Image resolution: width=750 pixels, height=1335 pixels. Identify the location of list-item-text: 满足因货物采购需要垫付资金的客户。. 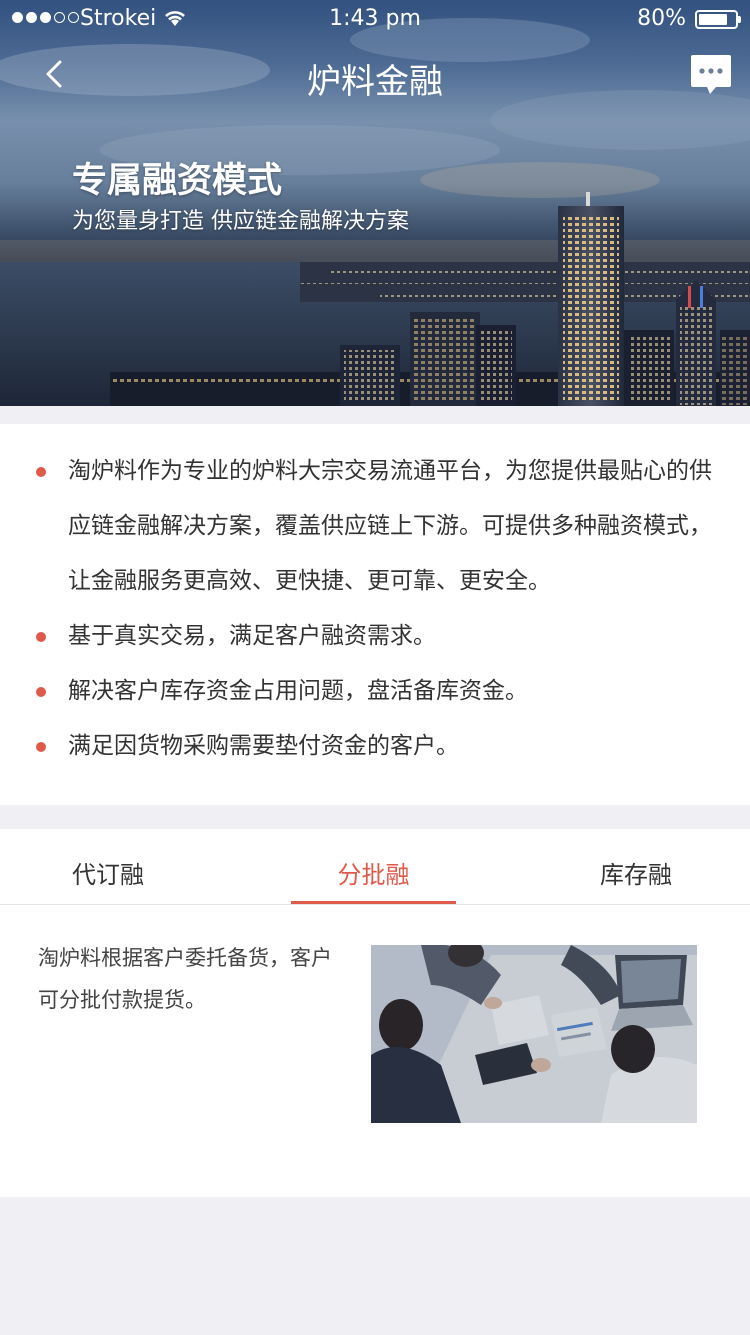
(263, 746).